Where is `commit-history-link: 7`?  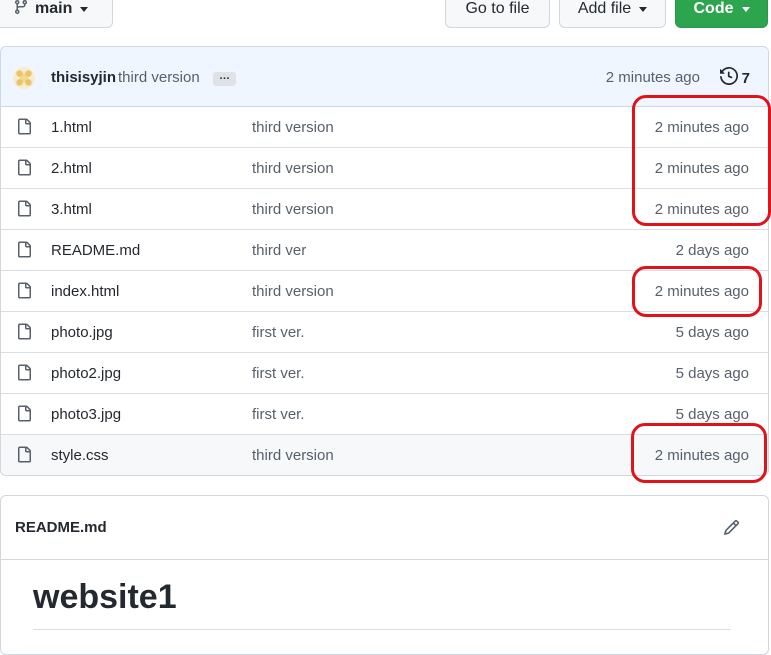 commit-history-link: 7 is located at coordinates (734, 77).